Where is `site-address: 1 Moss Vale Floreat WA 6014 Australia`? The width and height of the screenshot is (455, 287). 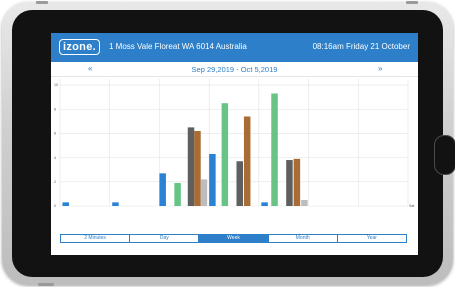 site-address: 1 Moss Vale Floreat WA 6014 Australia is located at coordinates (178, 46).